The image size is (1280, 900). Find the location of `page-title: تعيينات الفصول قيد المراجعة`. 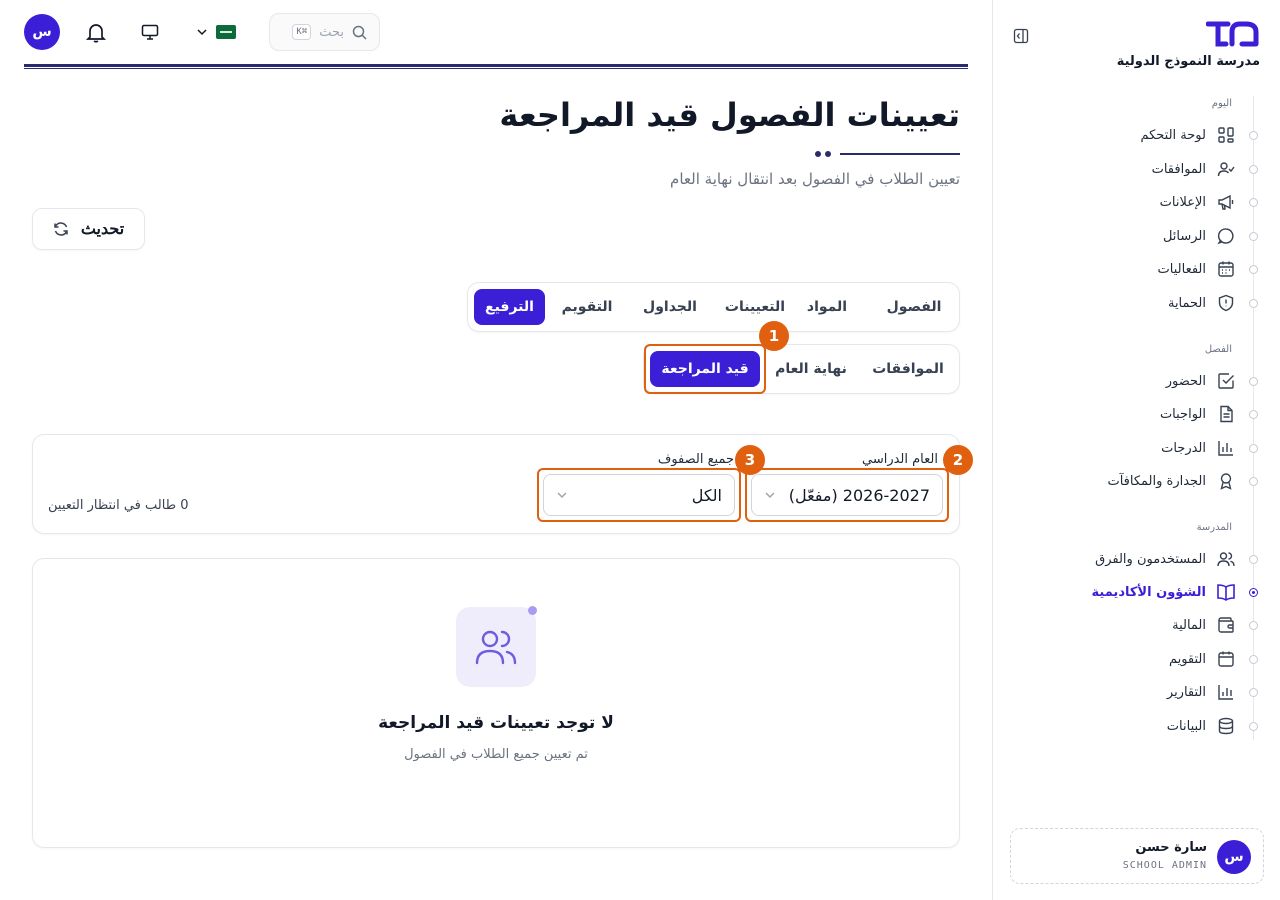

page-title: تعيينات الفصول قيد المراجعة is located at coordinates (729, 115).